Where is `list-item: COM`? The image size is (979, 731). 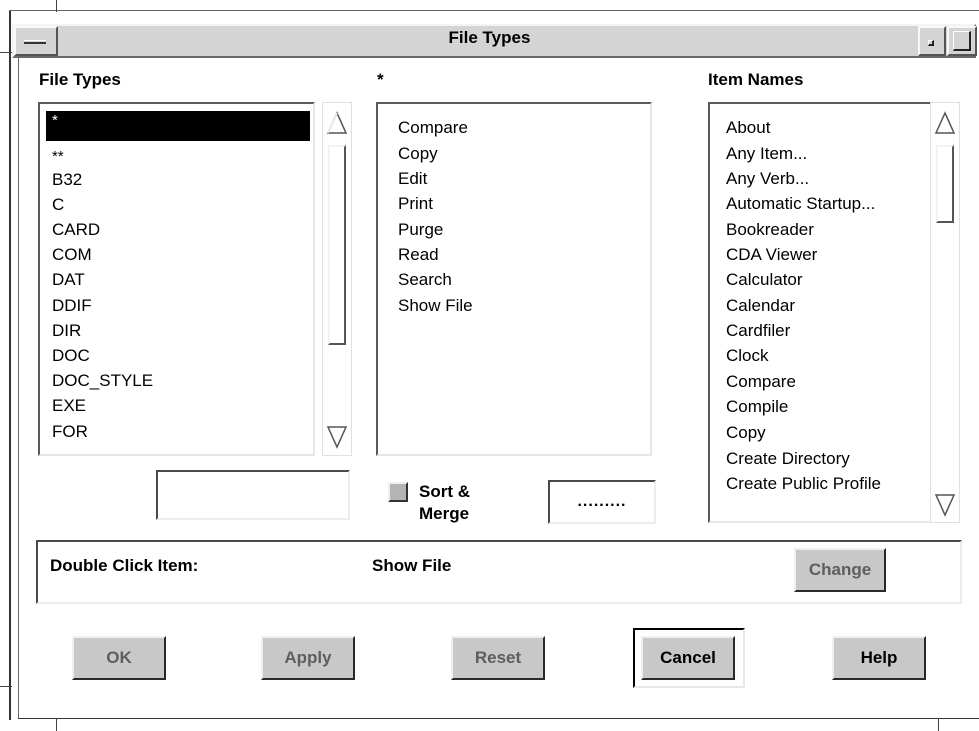
list-item: COM is located at coordinates (72, 255).